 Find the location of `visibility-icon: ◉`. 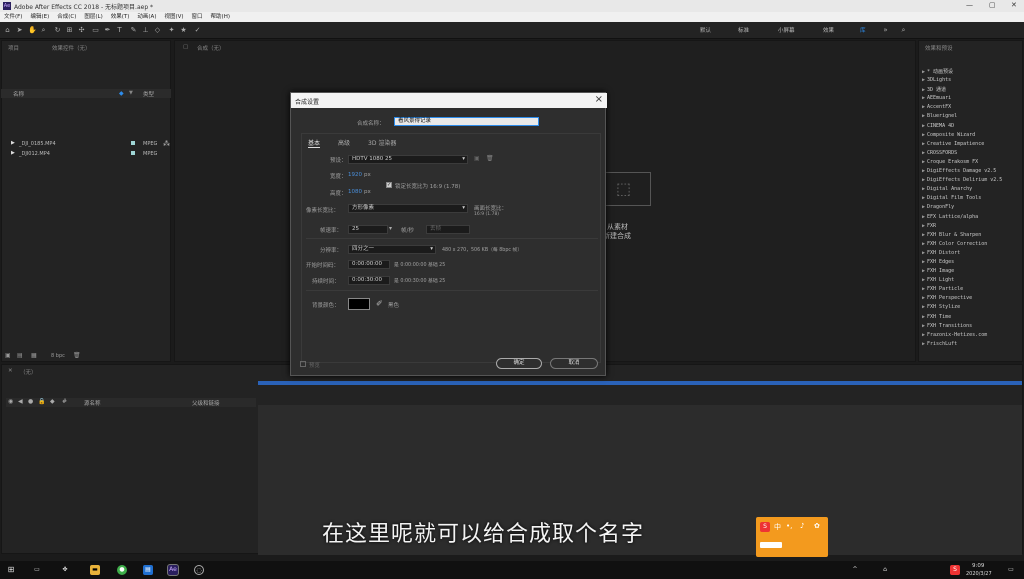

visibility-icon: ◉ is located at coordinates (10, 401).